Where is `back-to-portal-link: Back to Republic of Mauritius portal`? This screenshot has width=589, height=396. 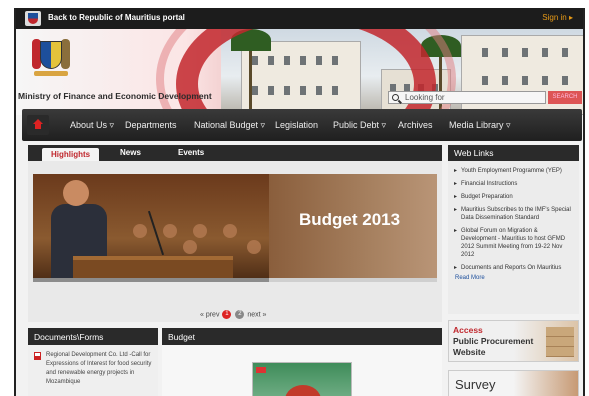
back-to-portal-link: Back to Republic of Mauritius portal is located at coordinates (116, 17).